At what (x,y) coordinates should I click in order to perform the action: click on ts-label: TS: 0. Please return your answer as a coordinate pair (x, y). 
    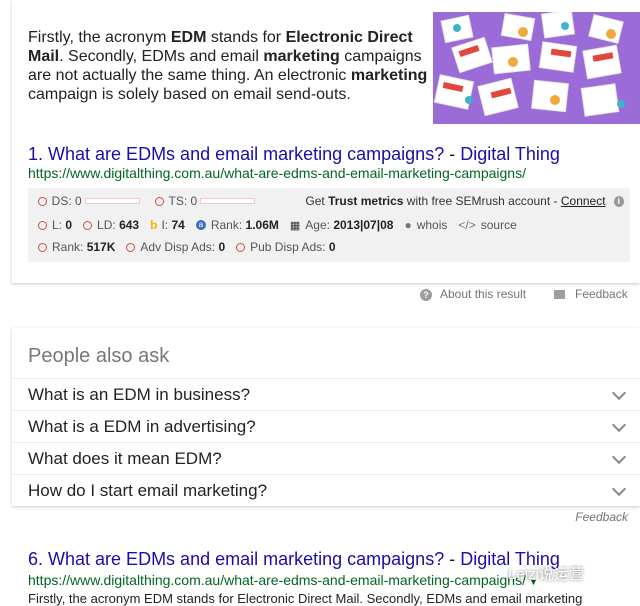
    Looking at the image, I should click on (183, 201).